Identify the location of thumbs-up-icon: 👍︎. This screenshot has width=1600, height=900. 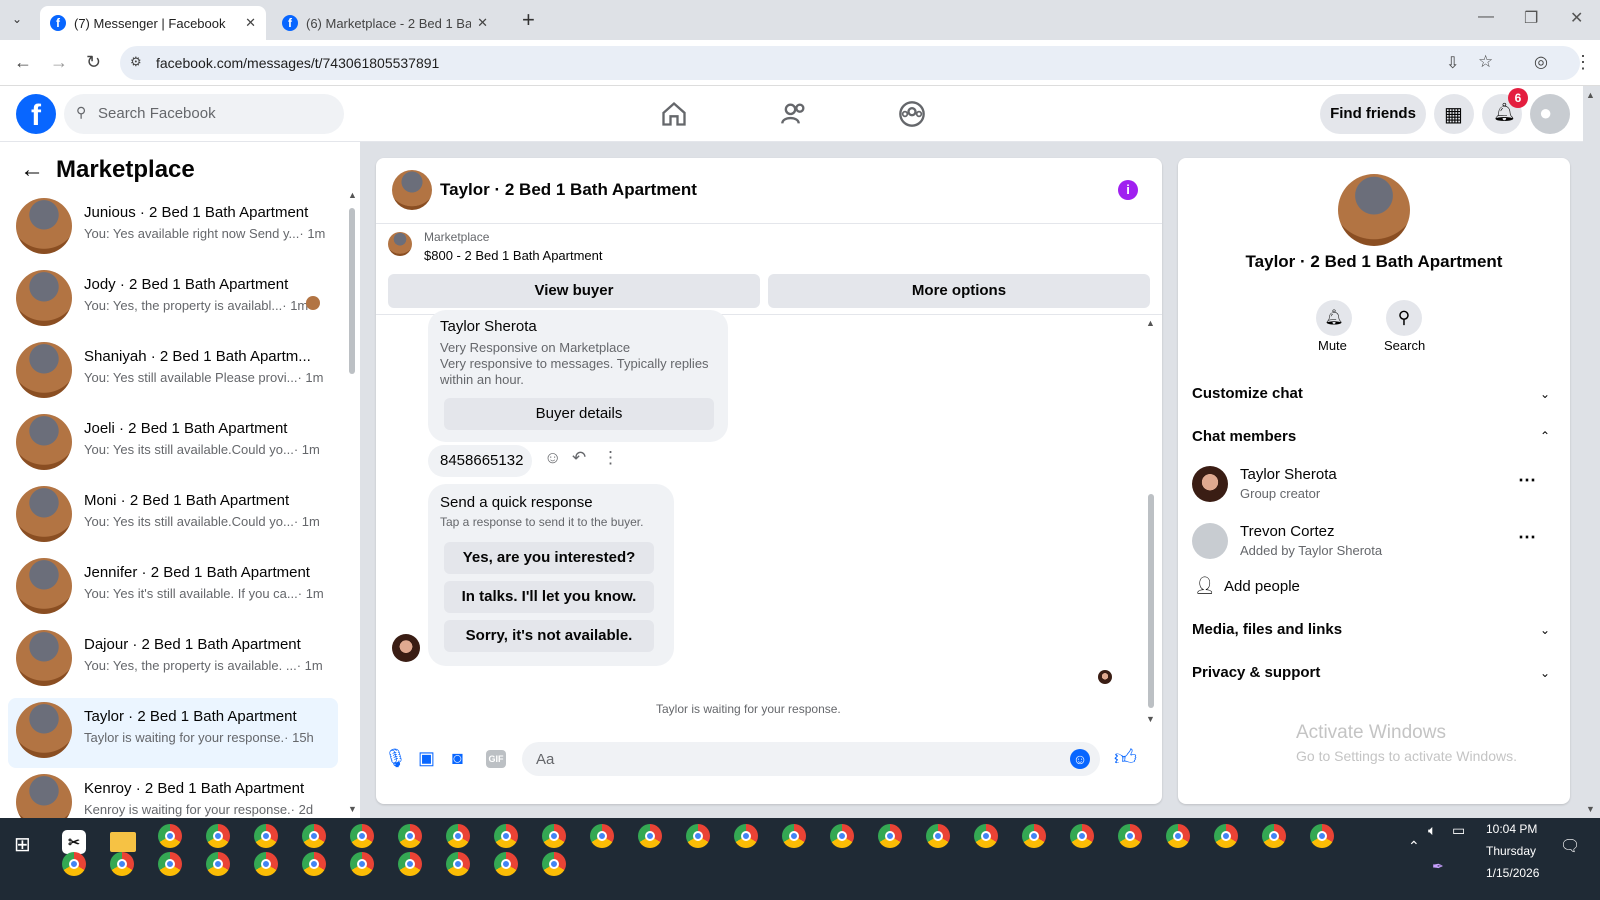
(1125, 757).